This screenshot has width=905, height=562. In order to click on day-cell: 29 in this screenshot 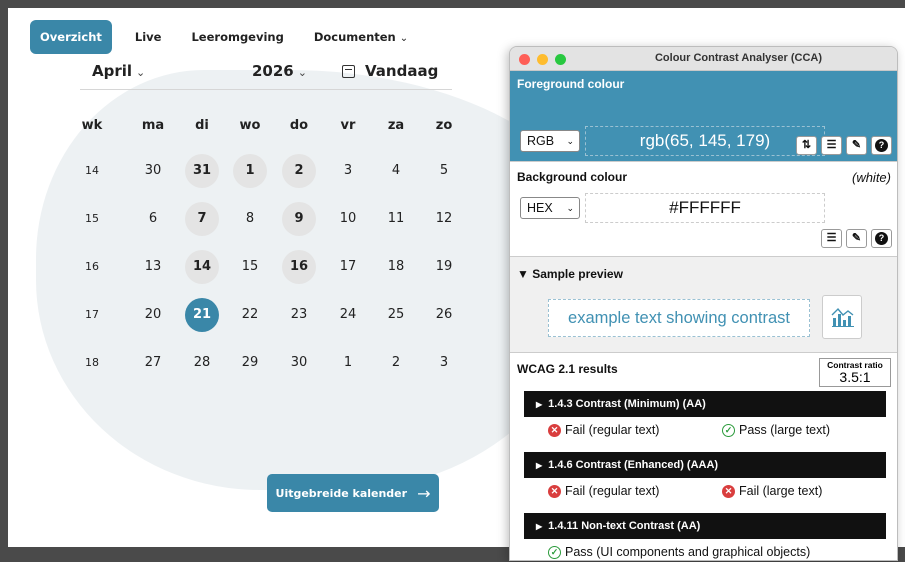, I will do `click(250, 363)`.